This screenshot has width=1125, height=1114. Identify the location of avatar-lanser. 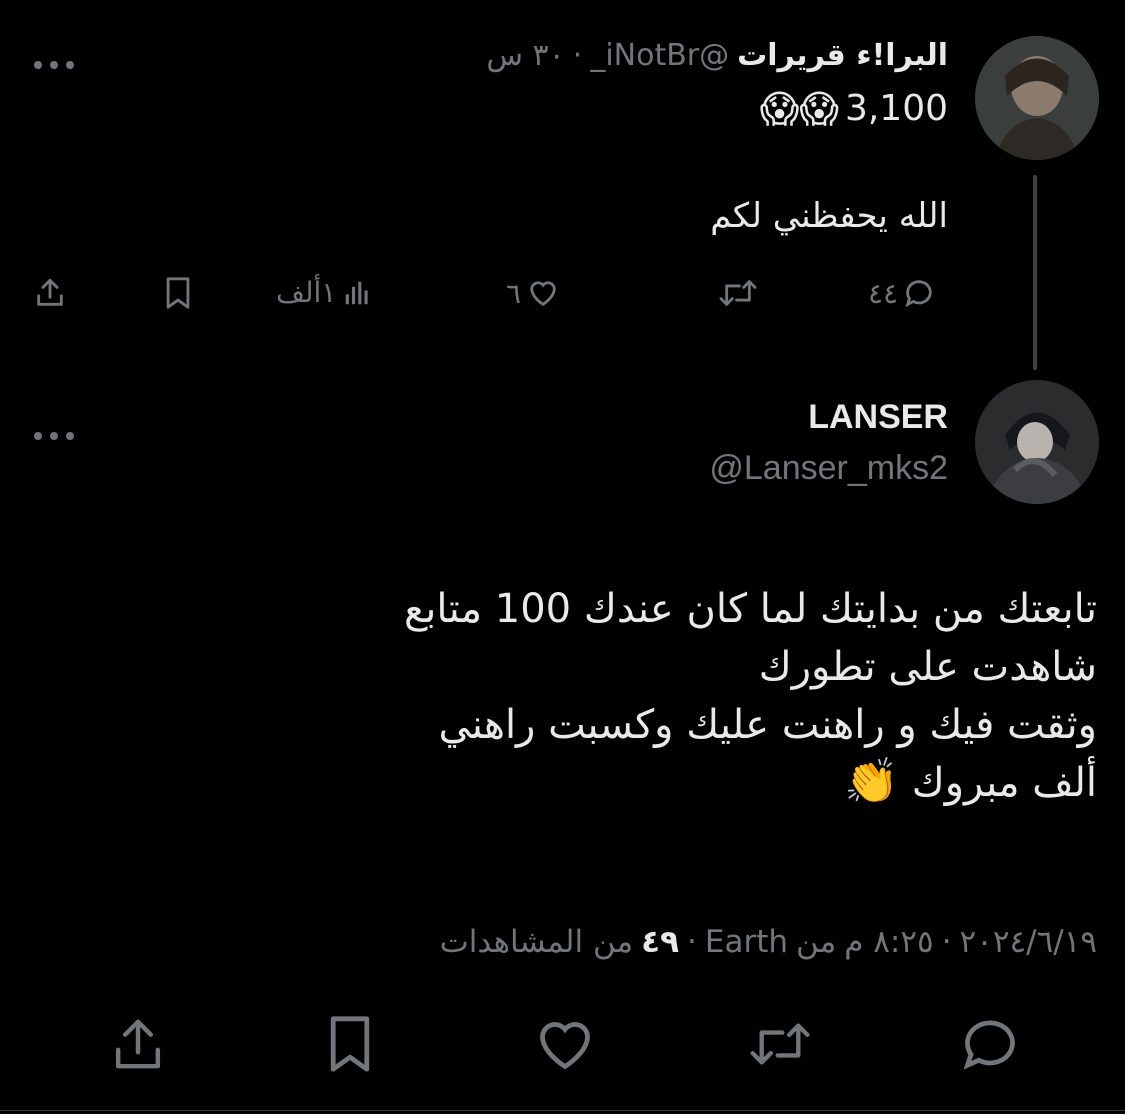
(1037, 442).